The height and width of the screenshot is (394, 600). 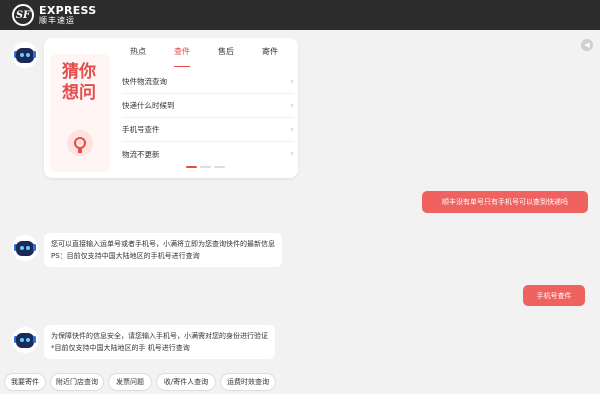 I want to click on faq-item-label: 物流不更新, so click(x=141, y=154).